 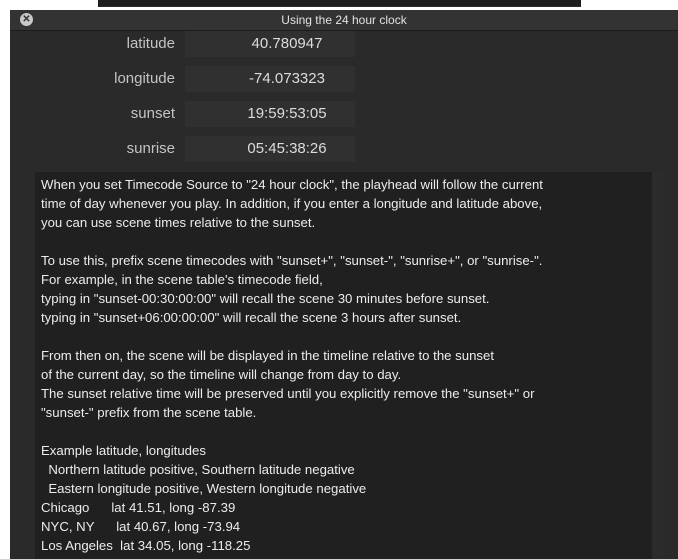 I want to click on longitude-field: -74.073323, so click(x=270, y=79).